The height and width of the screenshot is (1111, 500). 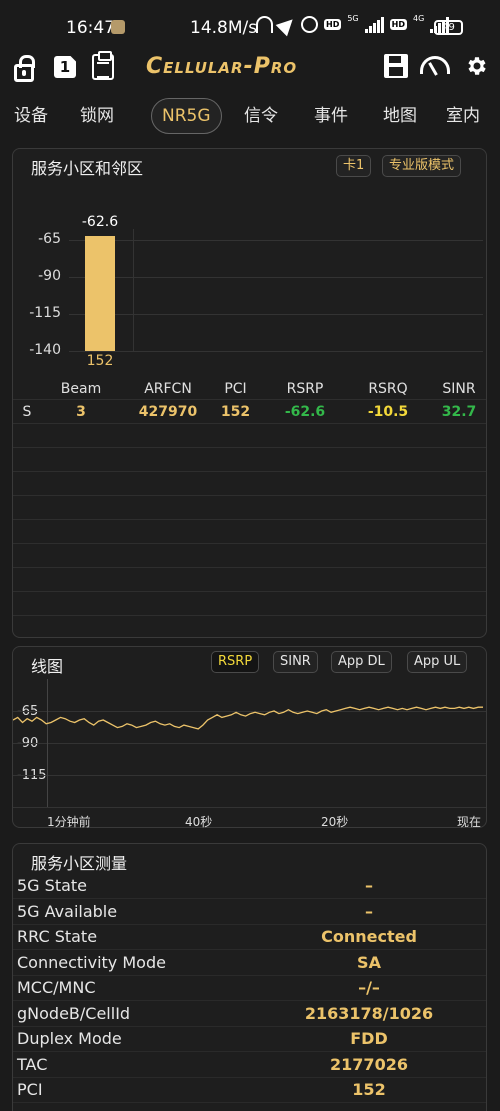 I want to click on status-bar: 16:47 14.8M/s HD 5G HD 4G 49, so click(x=250, y=26).